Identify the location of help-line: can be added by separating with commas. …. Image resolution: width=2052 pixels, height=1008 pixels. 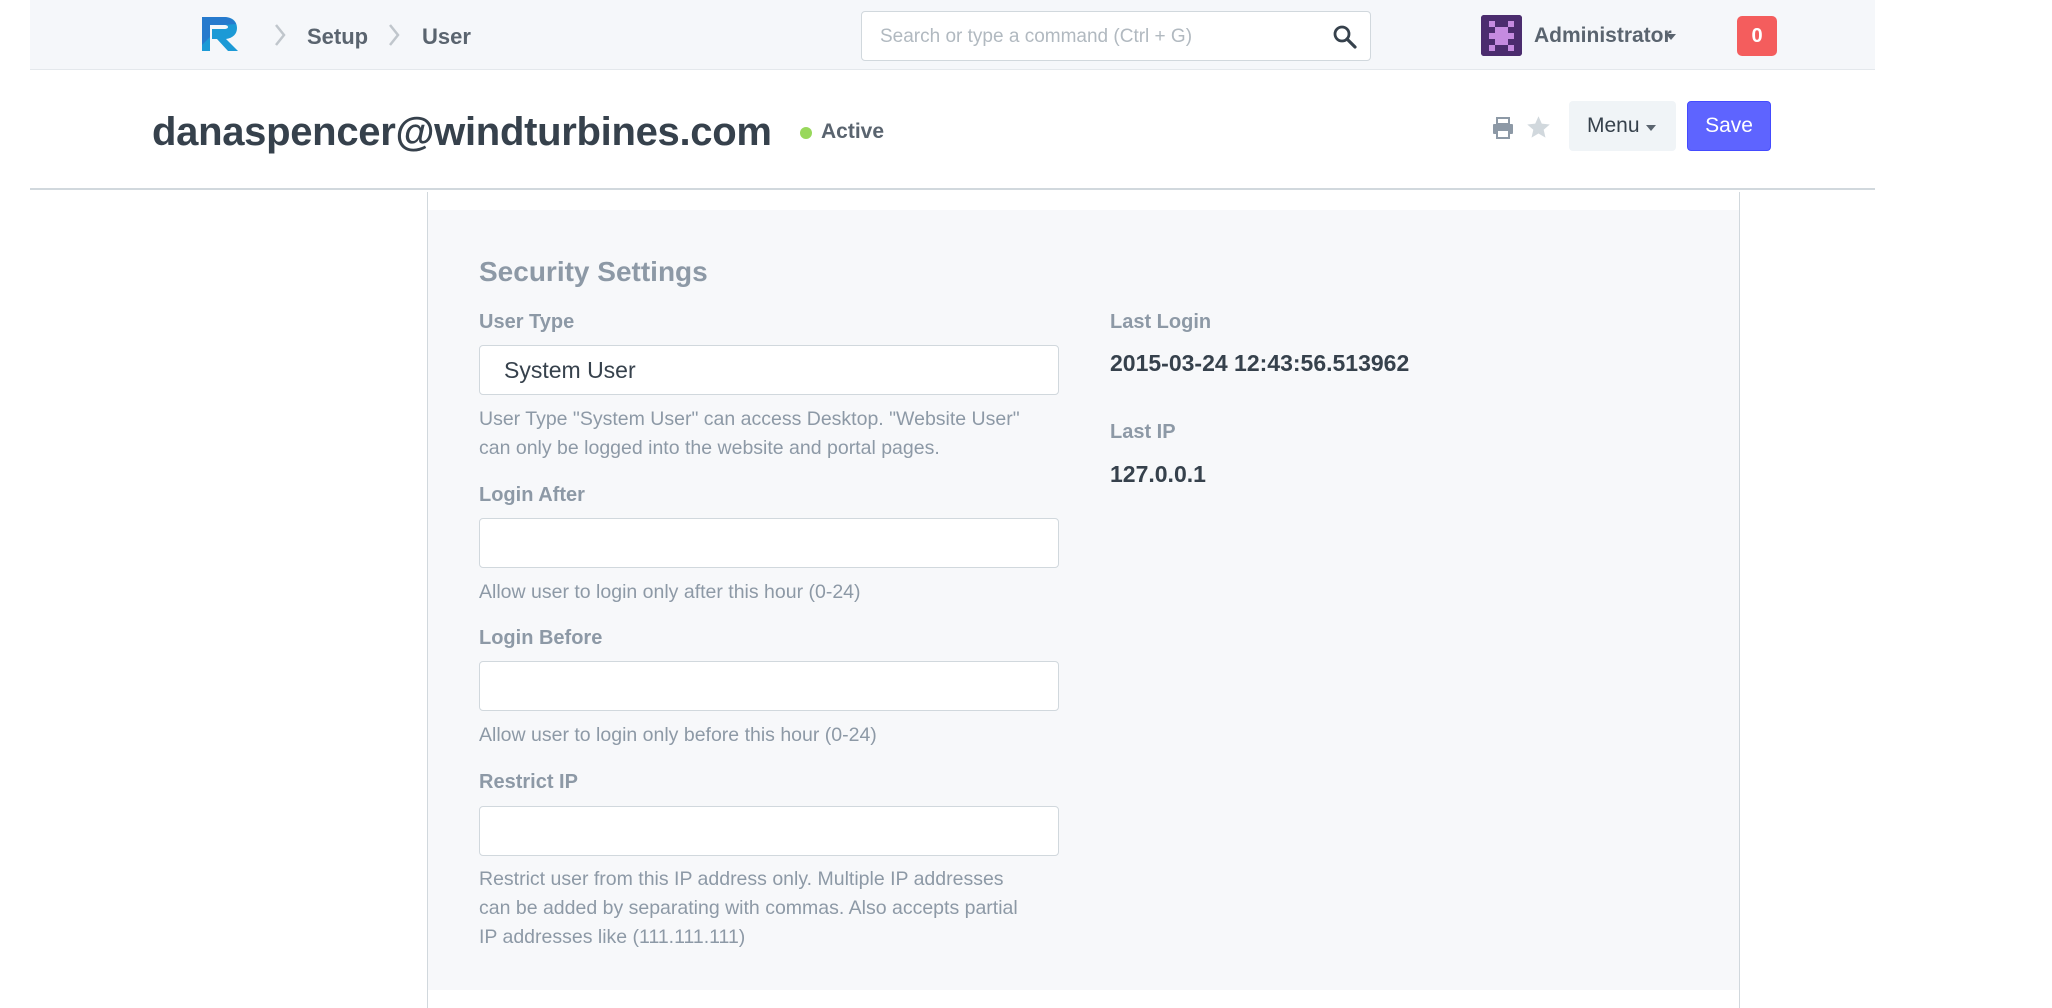
(748, 908).